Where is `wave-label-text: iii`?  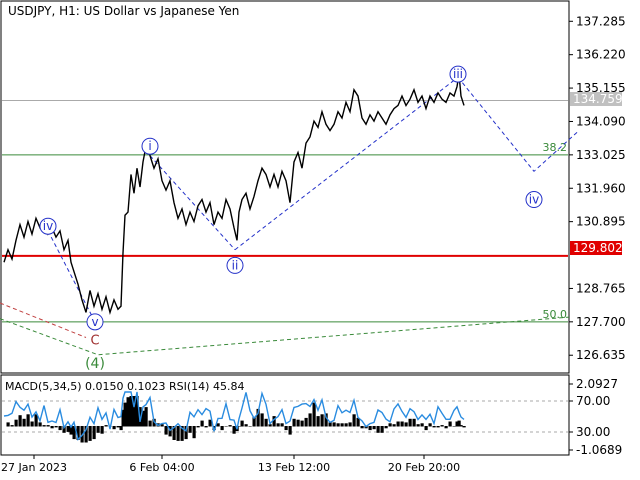 wave-label-text: iii is located at coordinates (458, 74).